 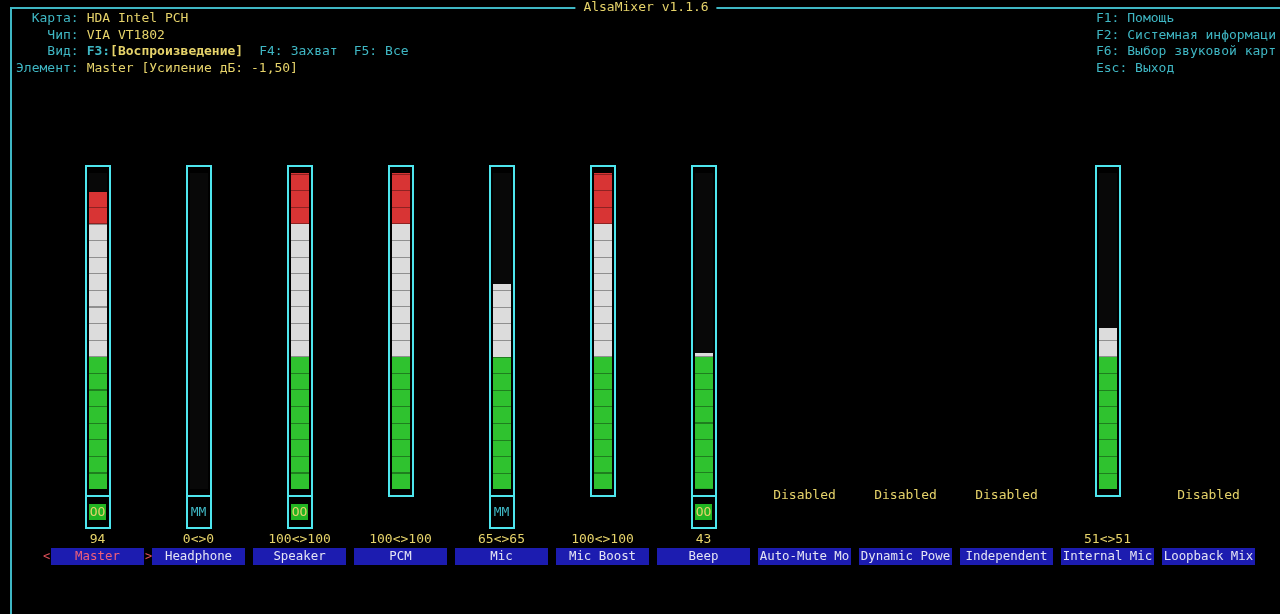 I want to click on volume-value: 94, so click(x=97, y=539).